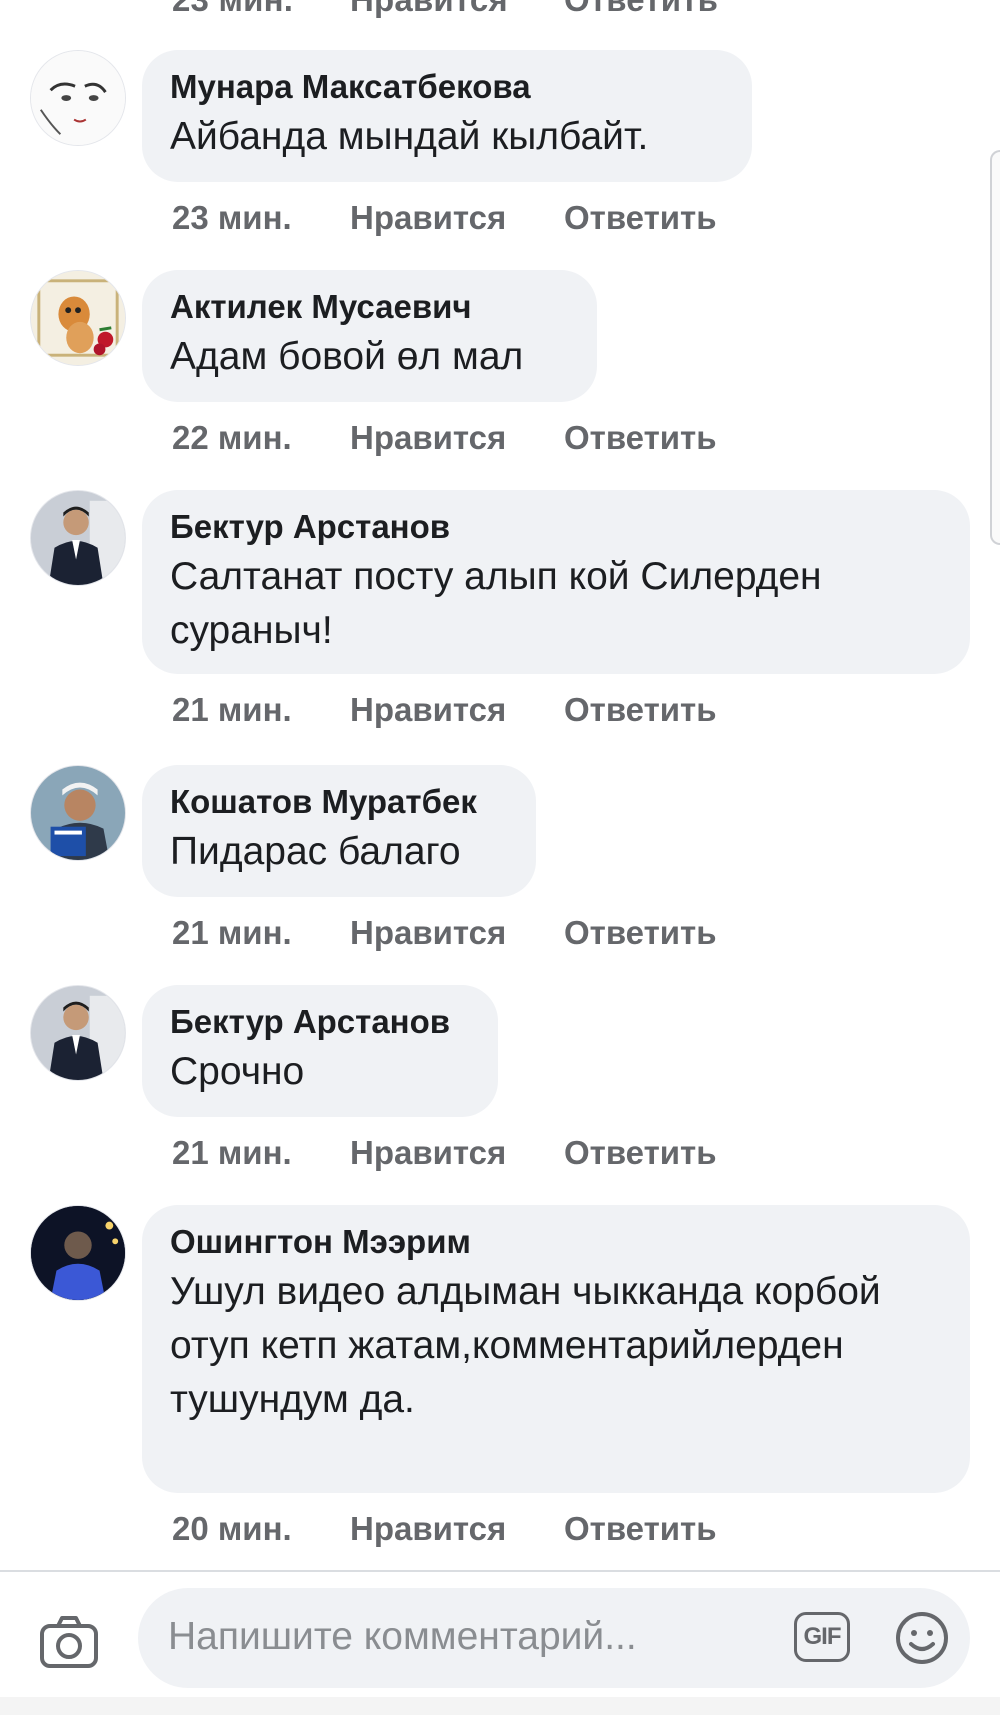 The width and height of the screenshot is (1000, 1715). I want to click on comment-actions: 20 мин. Нравится Ответить, so click(444, 1529).